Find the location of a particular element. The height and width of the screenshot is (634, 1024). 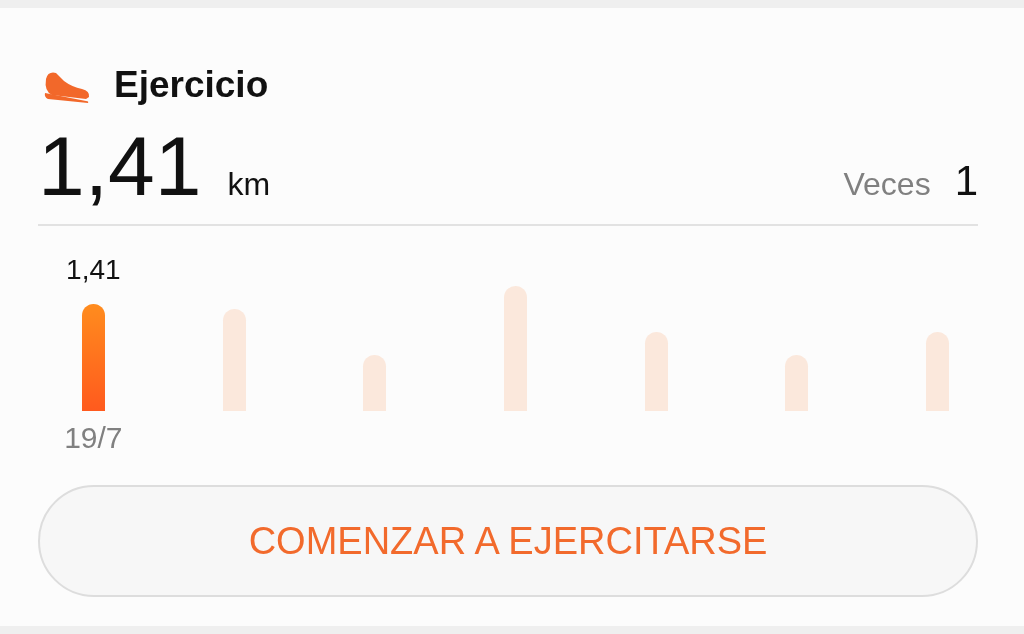

count-value: 1 is located at coordinates (966, 181).